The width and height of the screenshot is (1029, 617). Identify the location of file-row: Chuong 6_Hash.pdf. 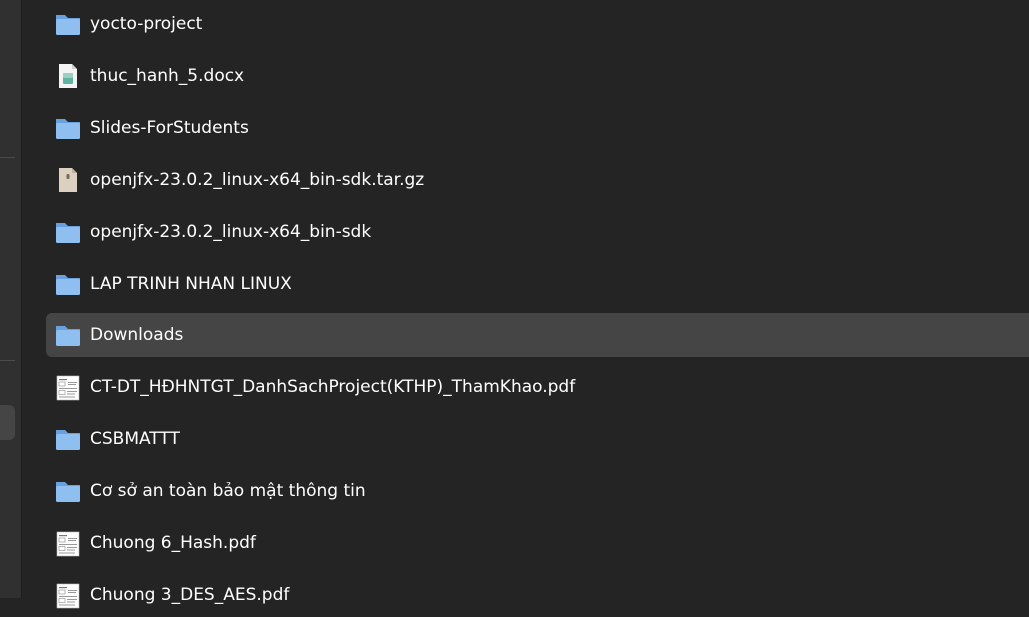
(537, 543).